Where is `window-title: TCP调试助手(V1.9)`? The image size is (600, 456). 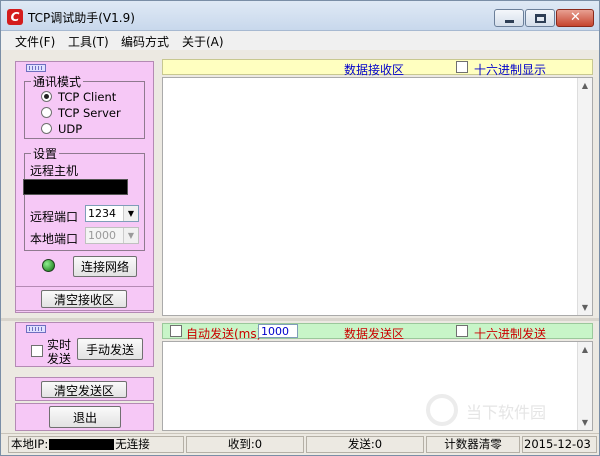
window-title: TCP调试助手(V1.9) is located at coordinates (81, 18).